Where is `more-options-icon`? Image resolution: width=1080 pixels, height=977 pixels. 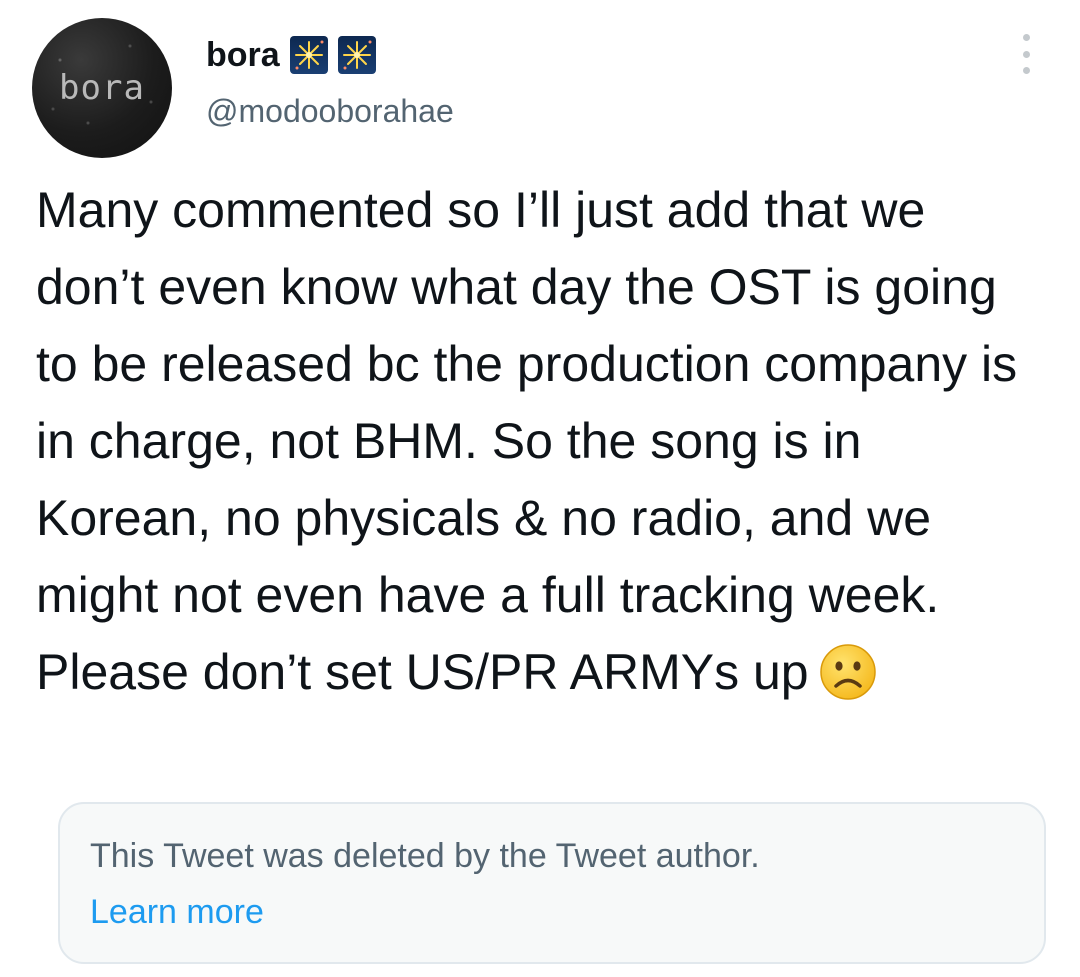
more-options-icon is located at coordinates (1026, 54).